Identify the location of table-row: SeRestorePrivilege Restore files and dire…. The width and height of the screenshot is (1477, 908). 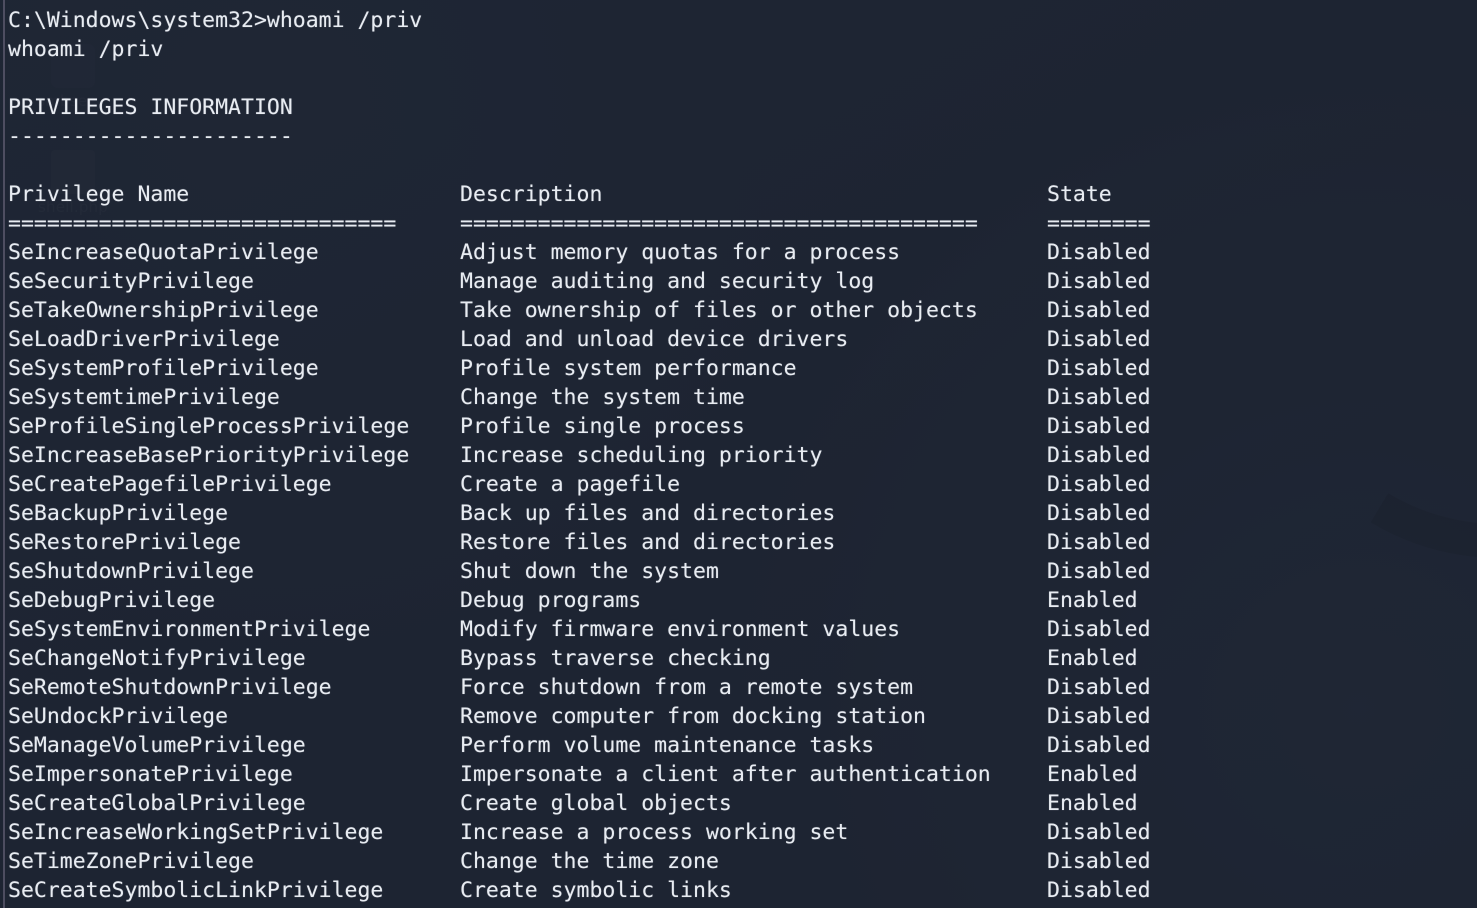
(738, 542).